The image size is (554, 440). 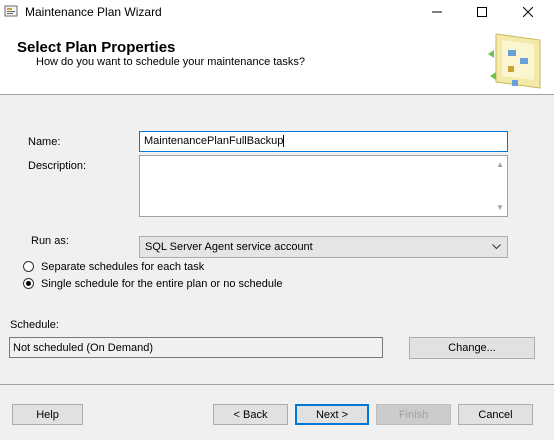 What do you see at coordinates (28, 283) in the screenshot?
I see `radio-single-schedule` at bounding box center [28, 283].